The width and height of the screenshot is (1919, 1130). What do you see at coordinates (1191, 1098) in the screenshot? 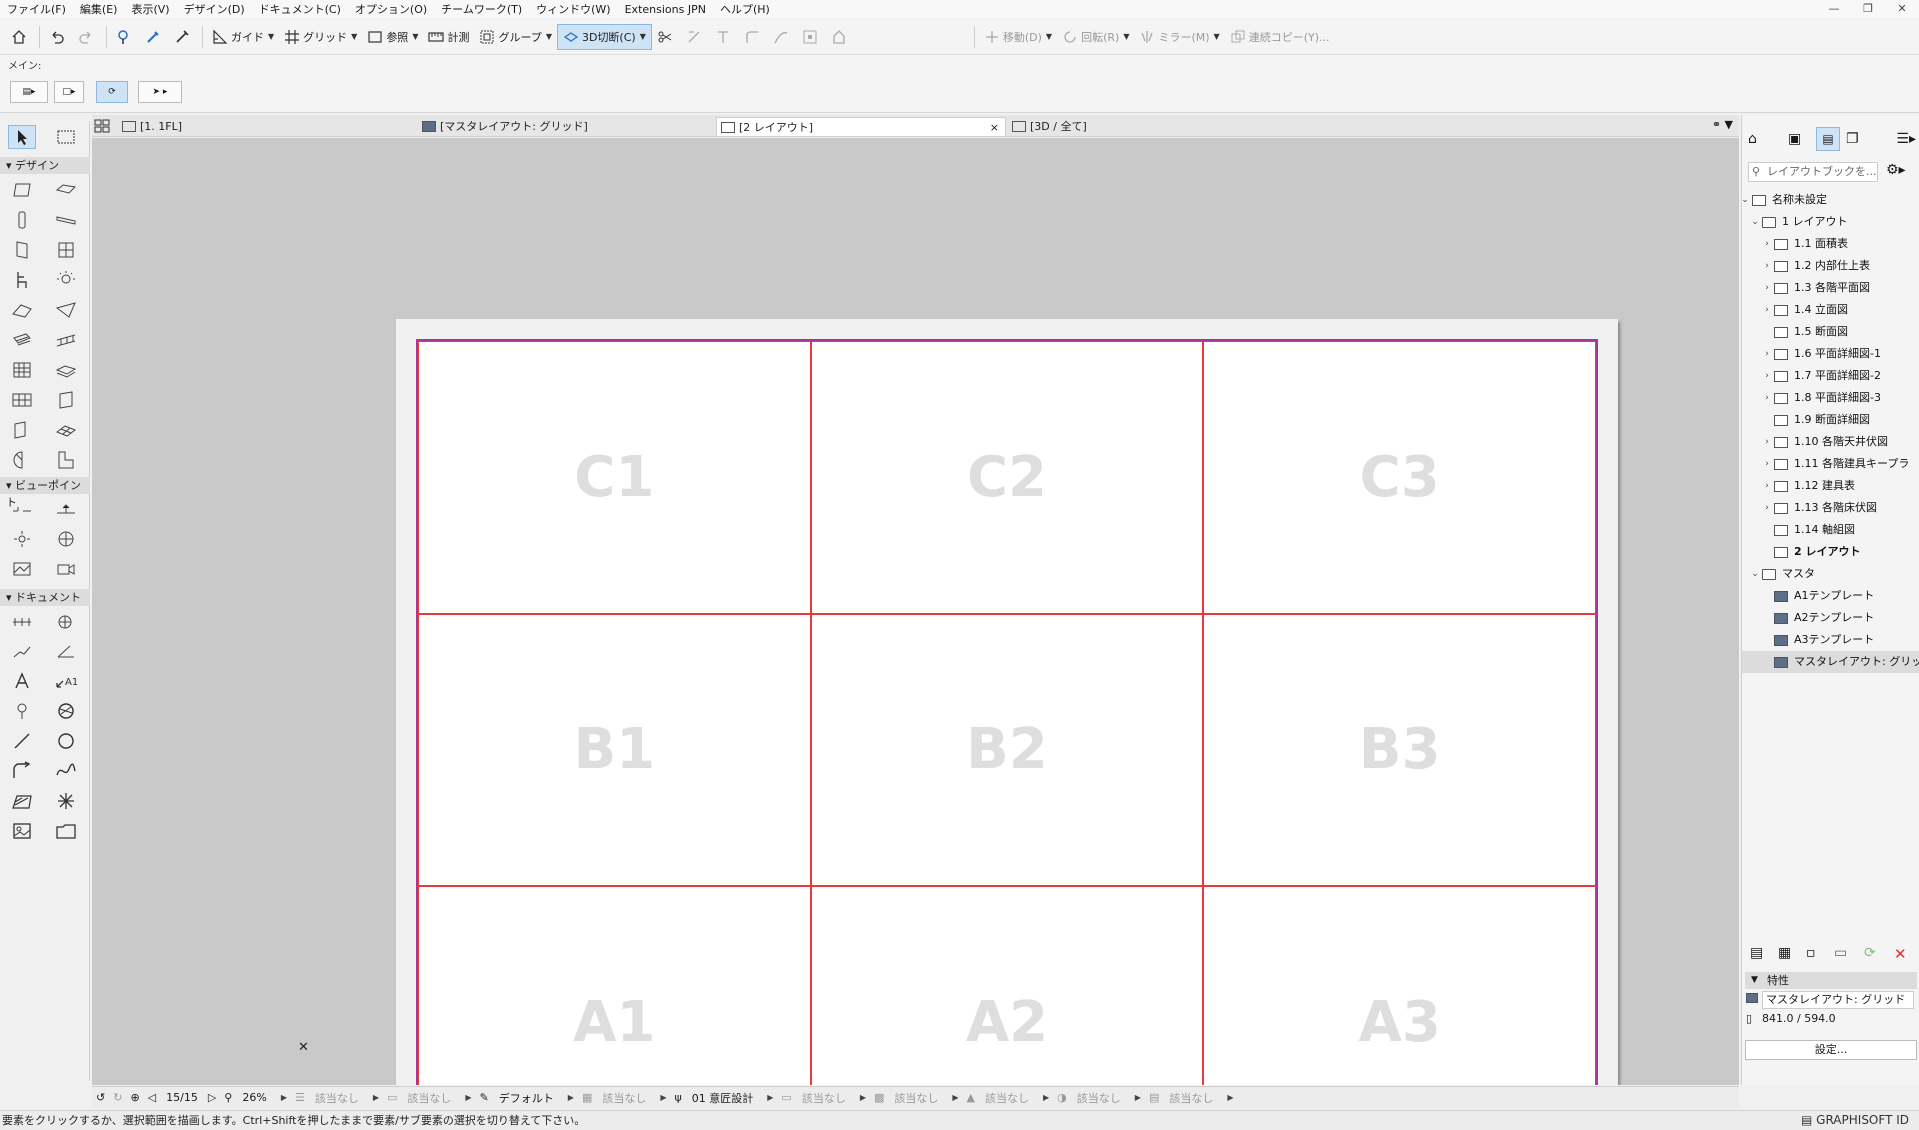
I see `view-option-field: ▤ 該当なし ▶` at bounding box center [1191, 1098].